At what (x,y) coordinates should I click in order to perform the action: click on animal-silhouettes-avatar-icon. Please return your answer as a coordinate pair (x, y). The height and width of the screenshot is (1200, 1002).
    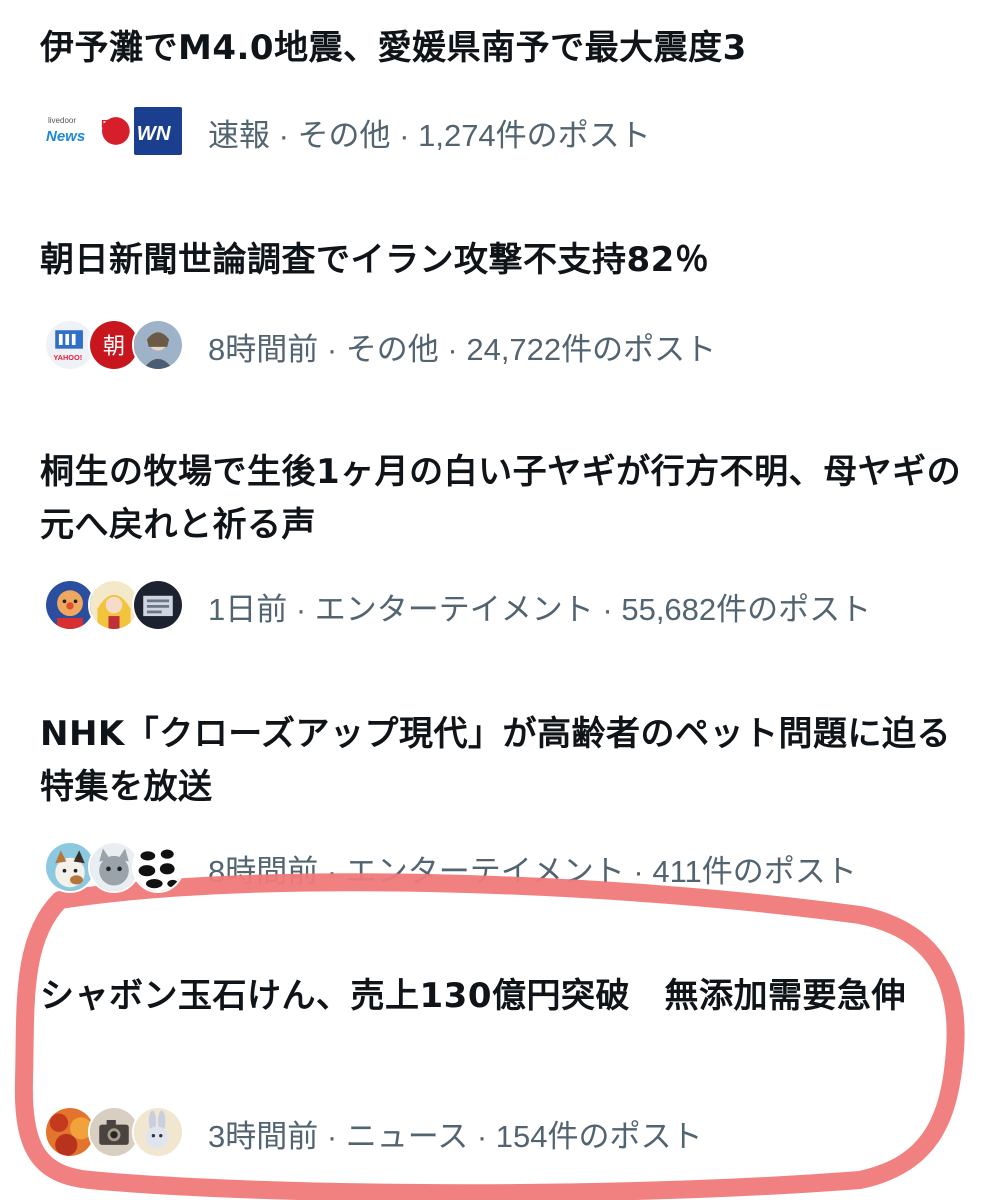
    Looking at the image, I should click on (158, 867).